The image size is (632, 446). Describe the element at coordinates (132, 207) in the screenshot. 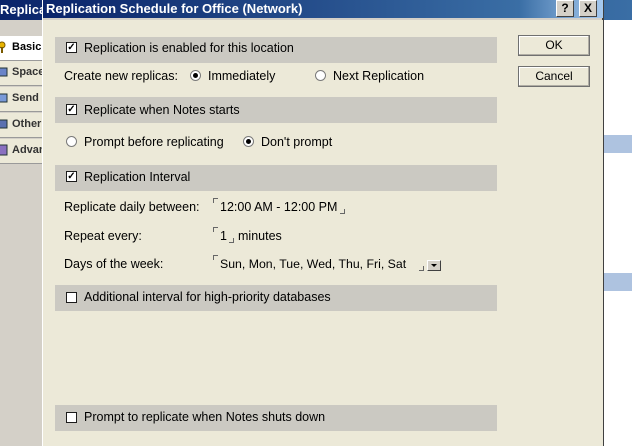

I see `daily-between-label: Replicate daily between:` at that location.